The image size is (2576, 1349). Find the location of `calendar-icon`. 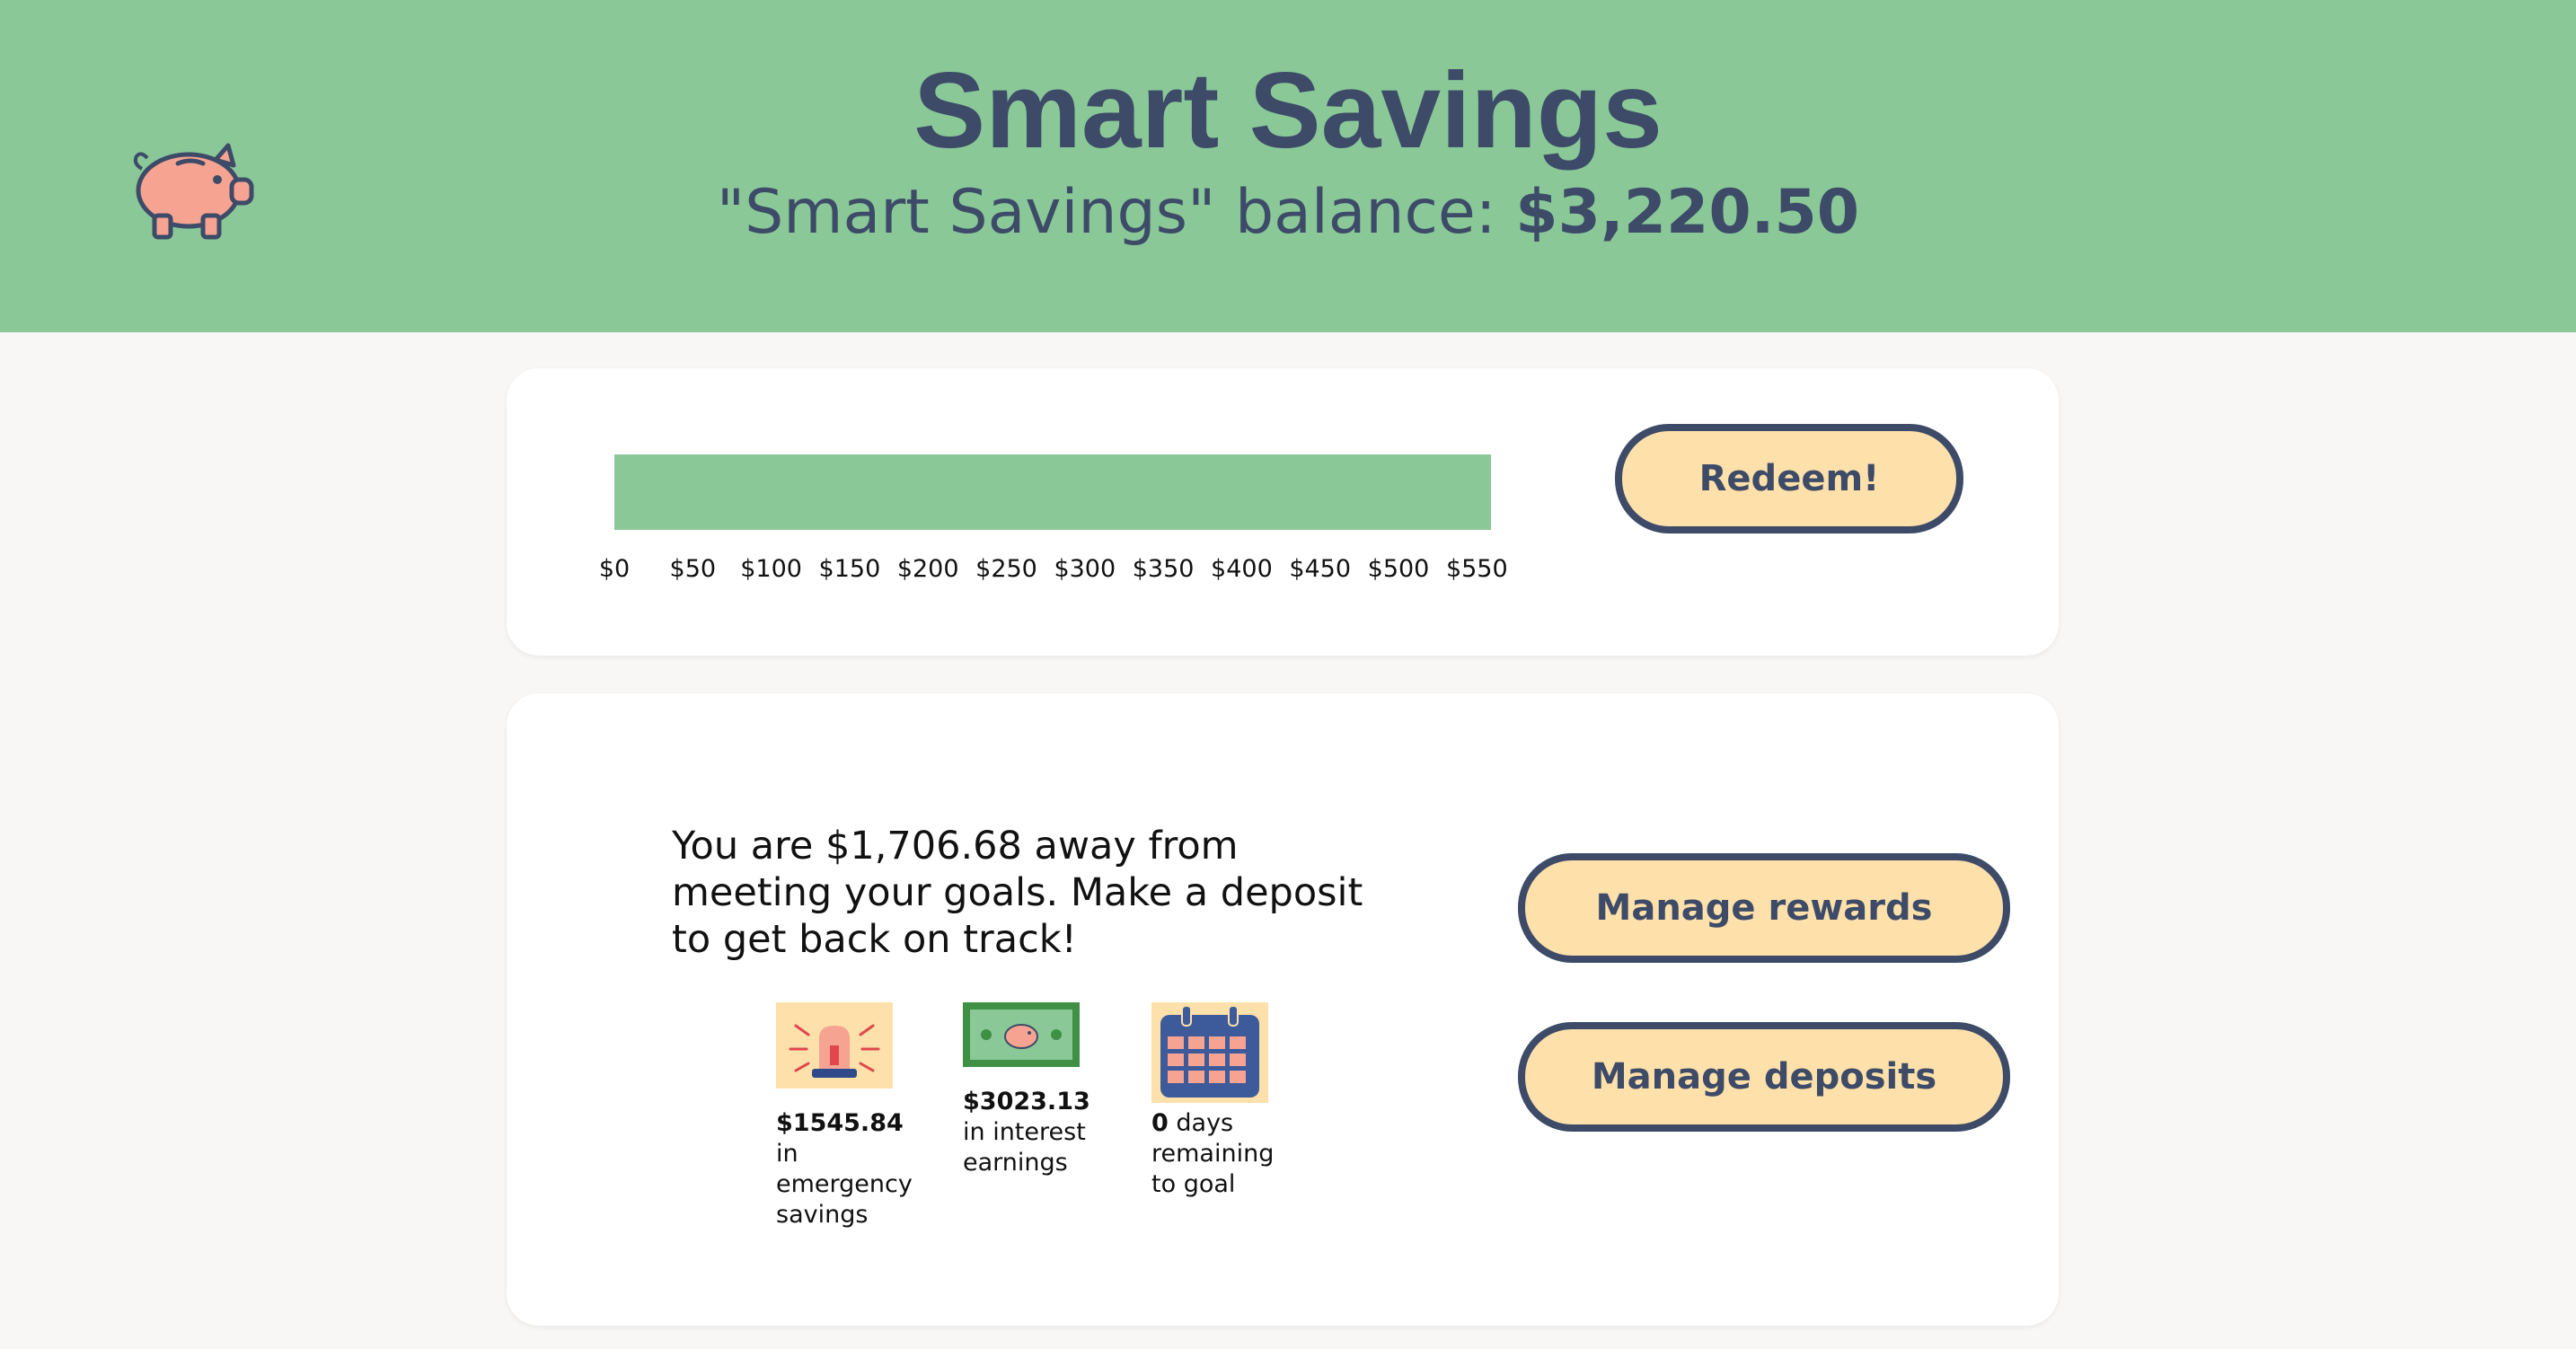

calendar-icon is located at coordinates (1209, 1053).